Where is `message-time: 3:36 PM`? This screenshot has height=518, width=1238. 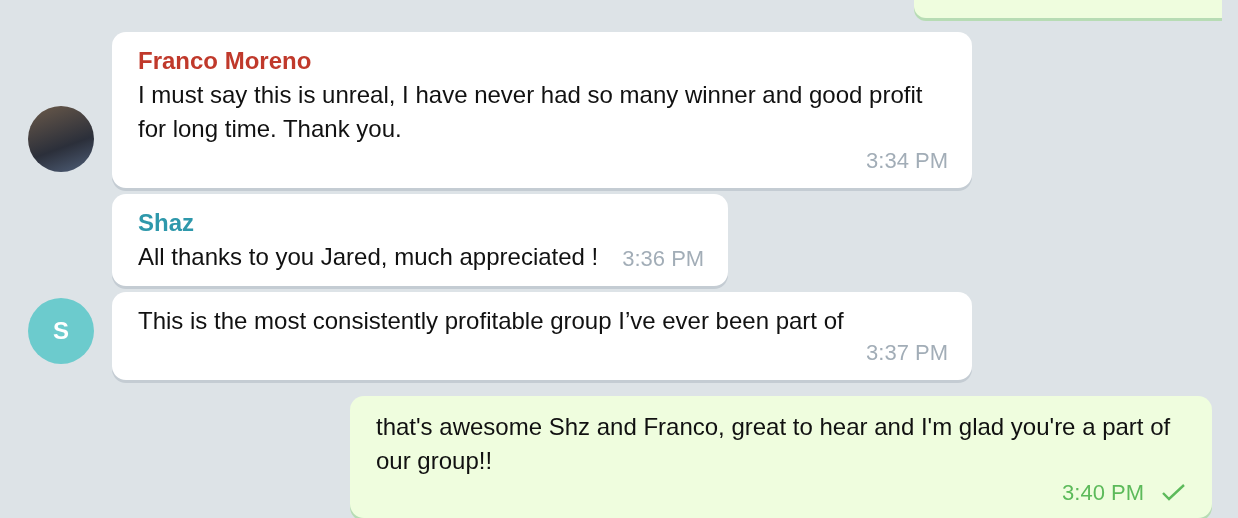 message-time: 3:36 PM is located at coordinates (663, 259).